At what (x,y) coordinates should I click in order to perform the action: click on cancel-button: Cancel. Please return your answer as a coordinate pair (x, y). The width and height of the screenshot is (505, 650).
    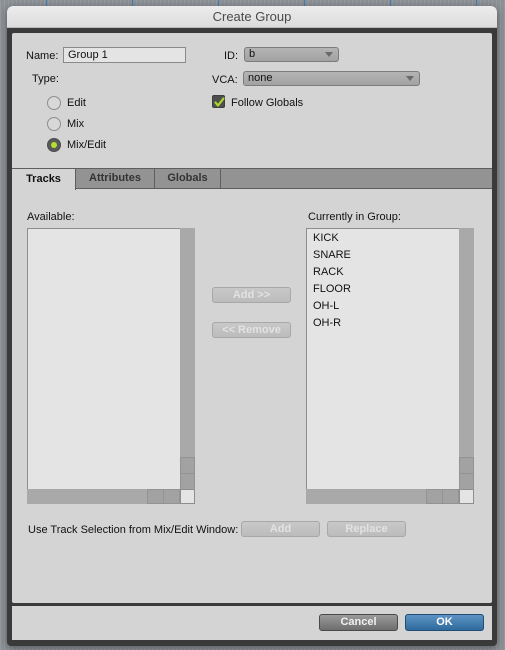
    Looking at the image, I should click on (358, 622).